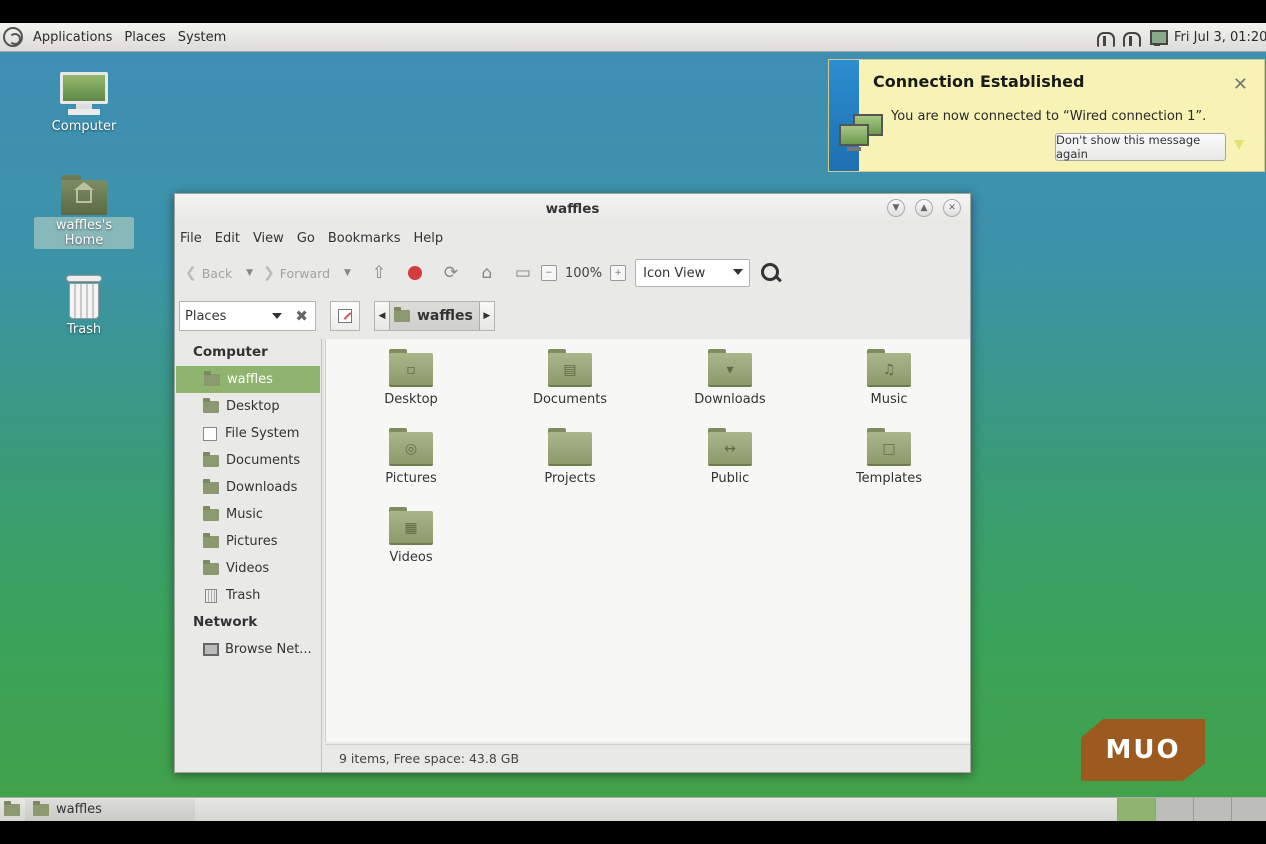  What do you see at coordinates (1105, 38) in the screenshot?
I see `volume-icon` at bounding box center [1105, 38].